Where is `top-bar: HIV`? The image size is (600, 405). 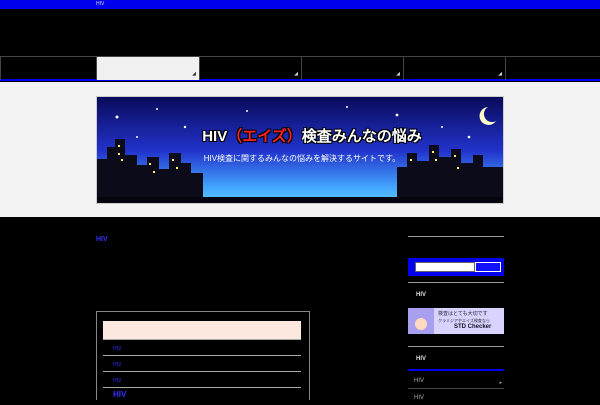 top-bar: HIV is located at coordinates (300, 4).